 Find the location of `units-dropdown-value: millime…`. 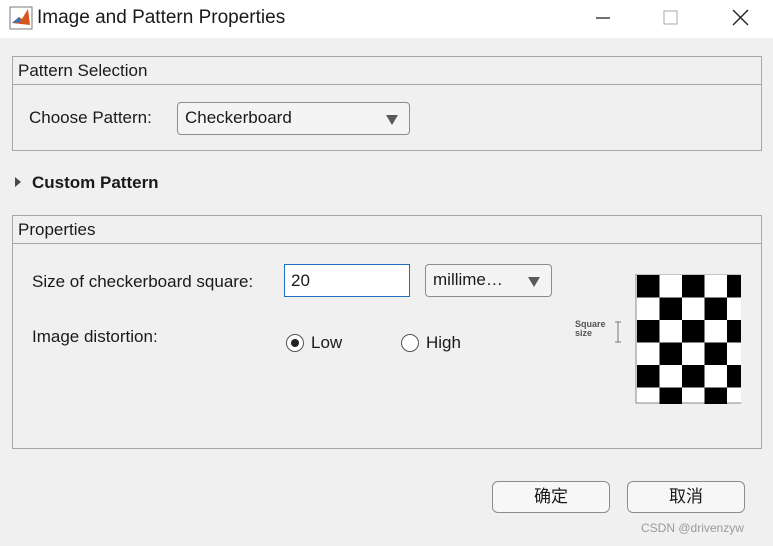

units-dropdown-value: millime… is located at coordinates (468, 279).